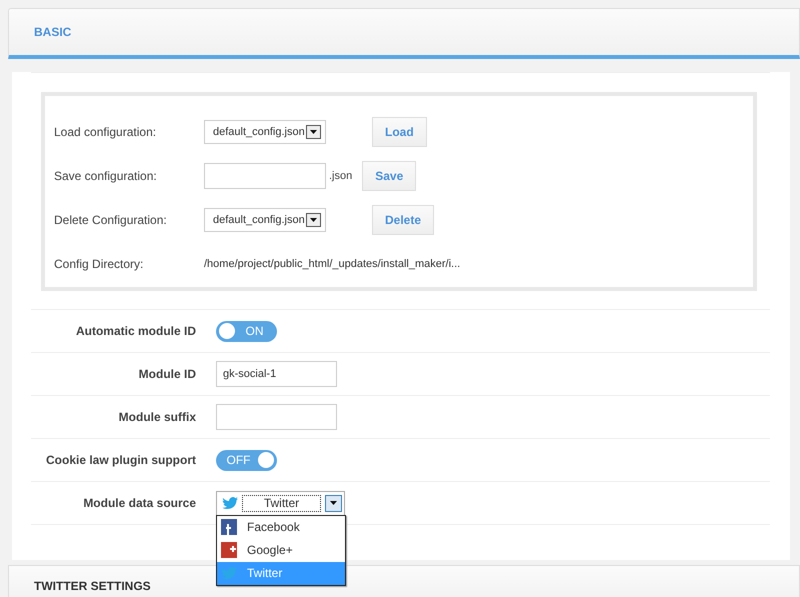  Describe the element at coordinates (280, 503) in the screenshot. I see `source-select: Twitter` at that location.